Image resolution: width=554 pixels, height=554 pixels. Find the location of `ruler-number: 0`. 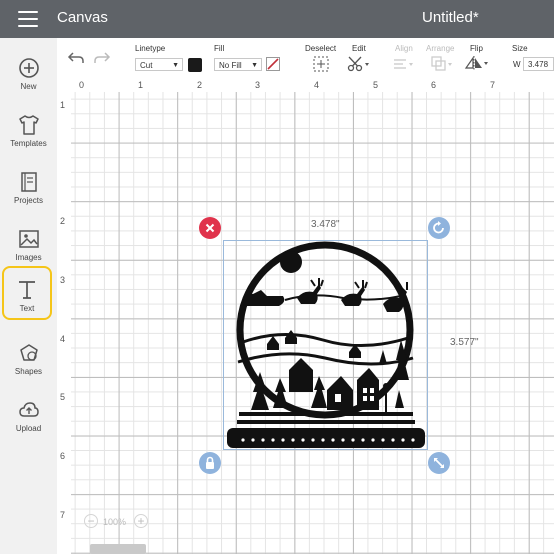

ruler-number: 0 is located at coordinates (82, 85).